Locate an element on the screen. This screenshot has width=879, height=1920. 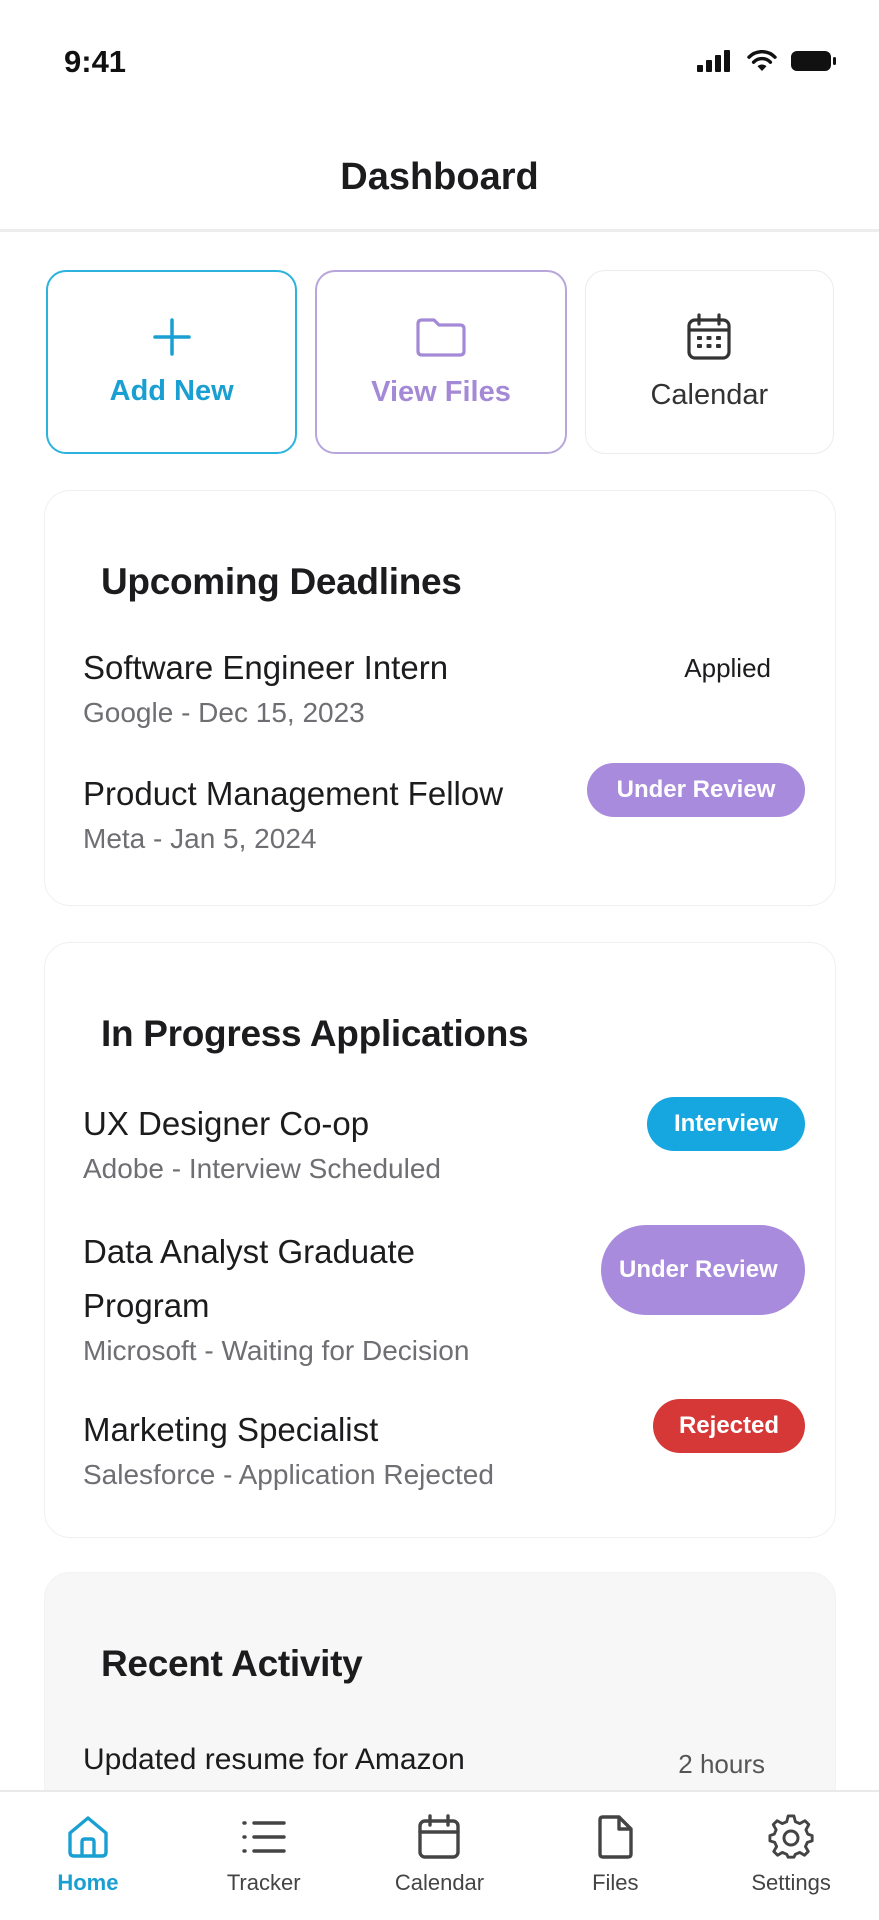
file-icon is located at coordinates (615, 1837).